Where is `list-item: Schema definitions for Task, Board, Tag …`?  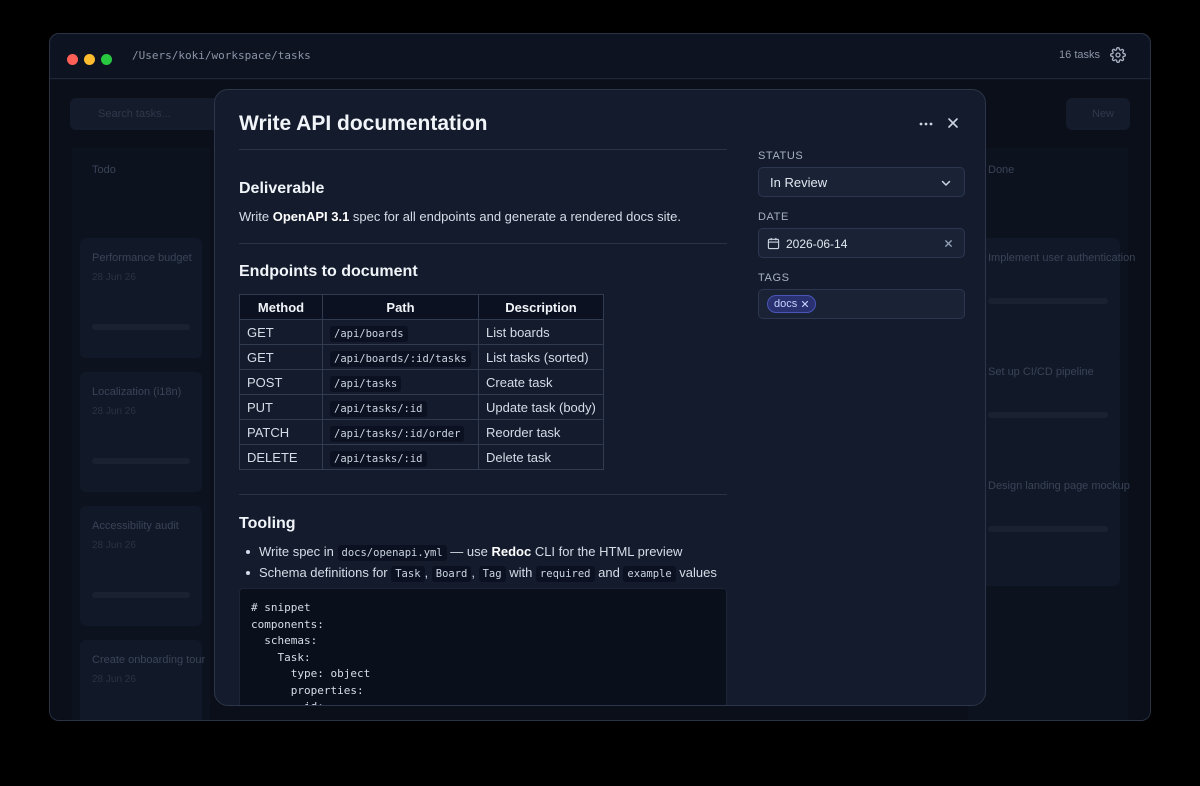 list-item: Schema definitions for Task, Board, Tag … is located at coordinates (478, 572).